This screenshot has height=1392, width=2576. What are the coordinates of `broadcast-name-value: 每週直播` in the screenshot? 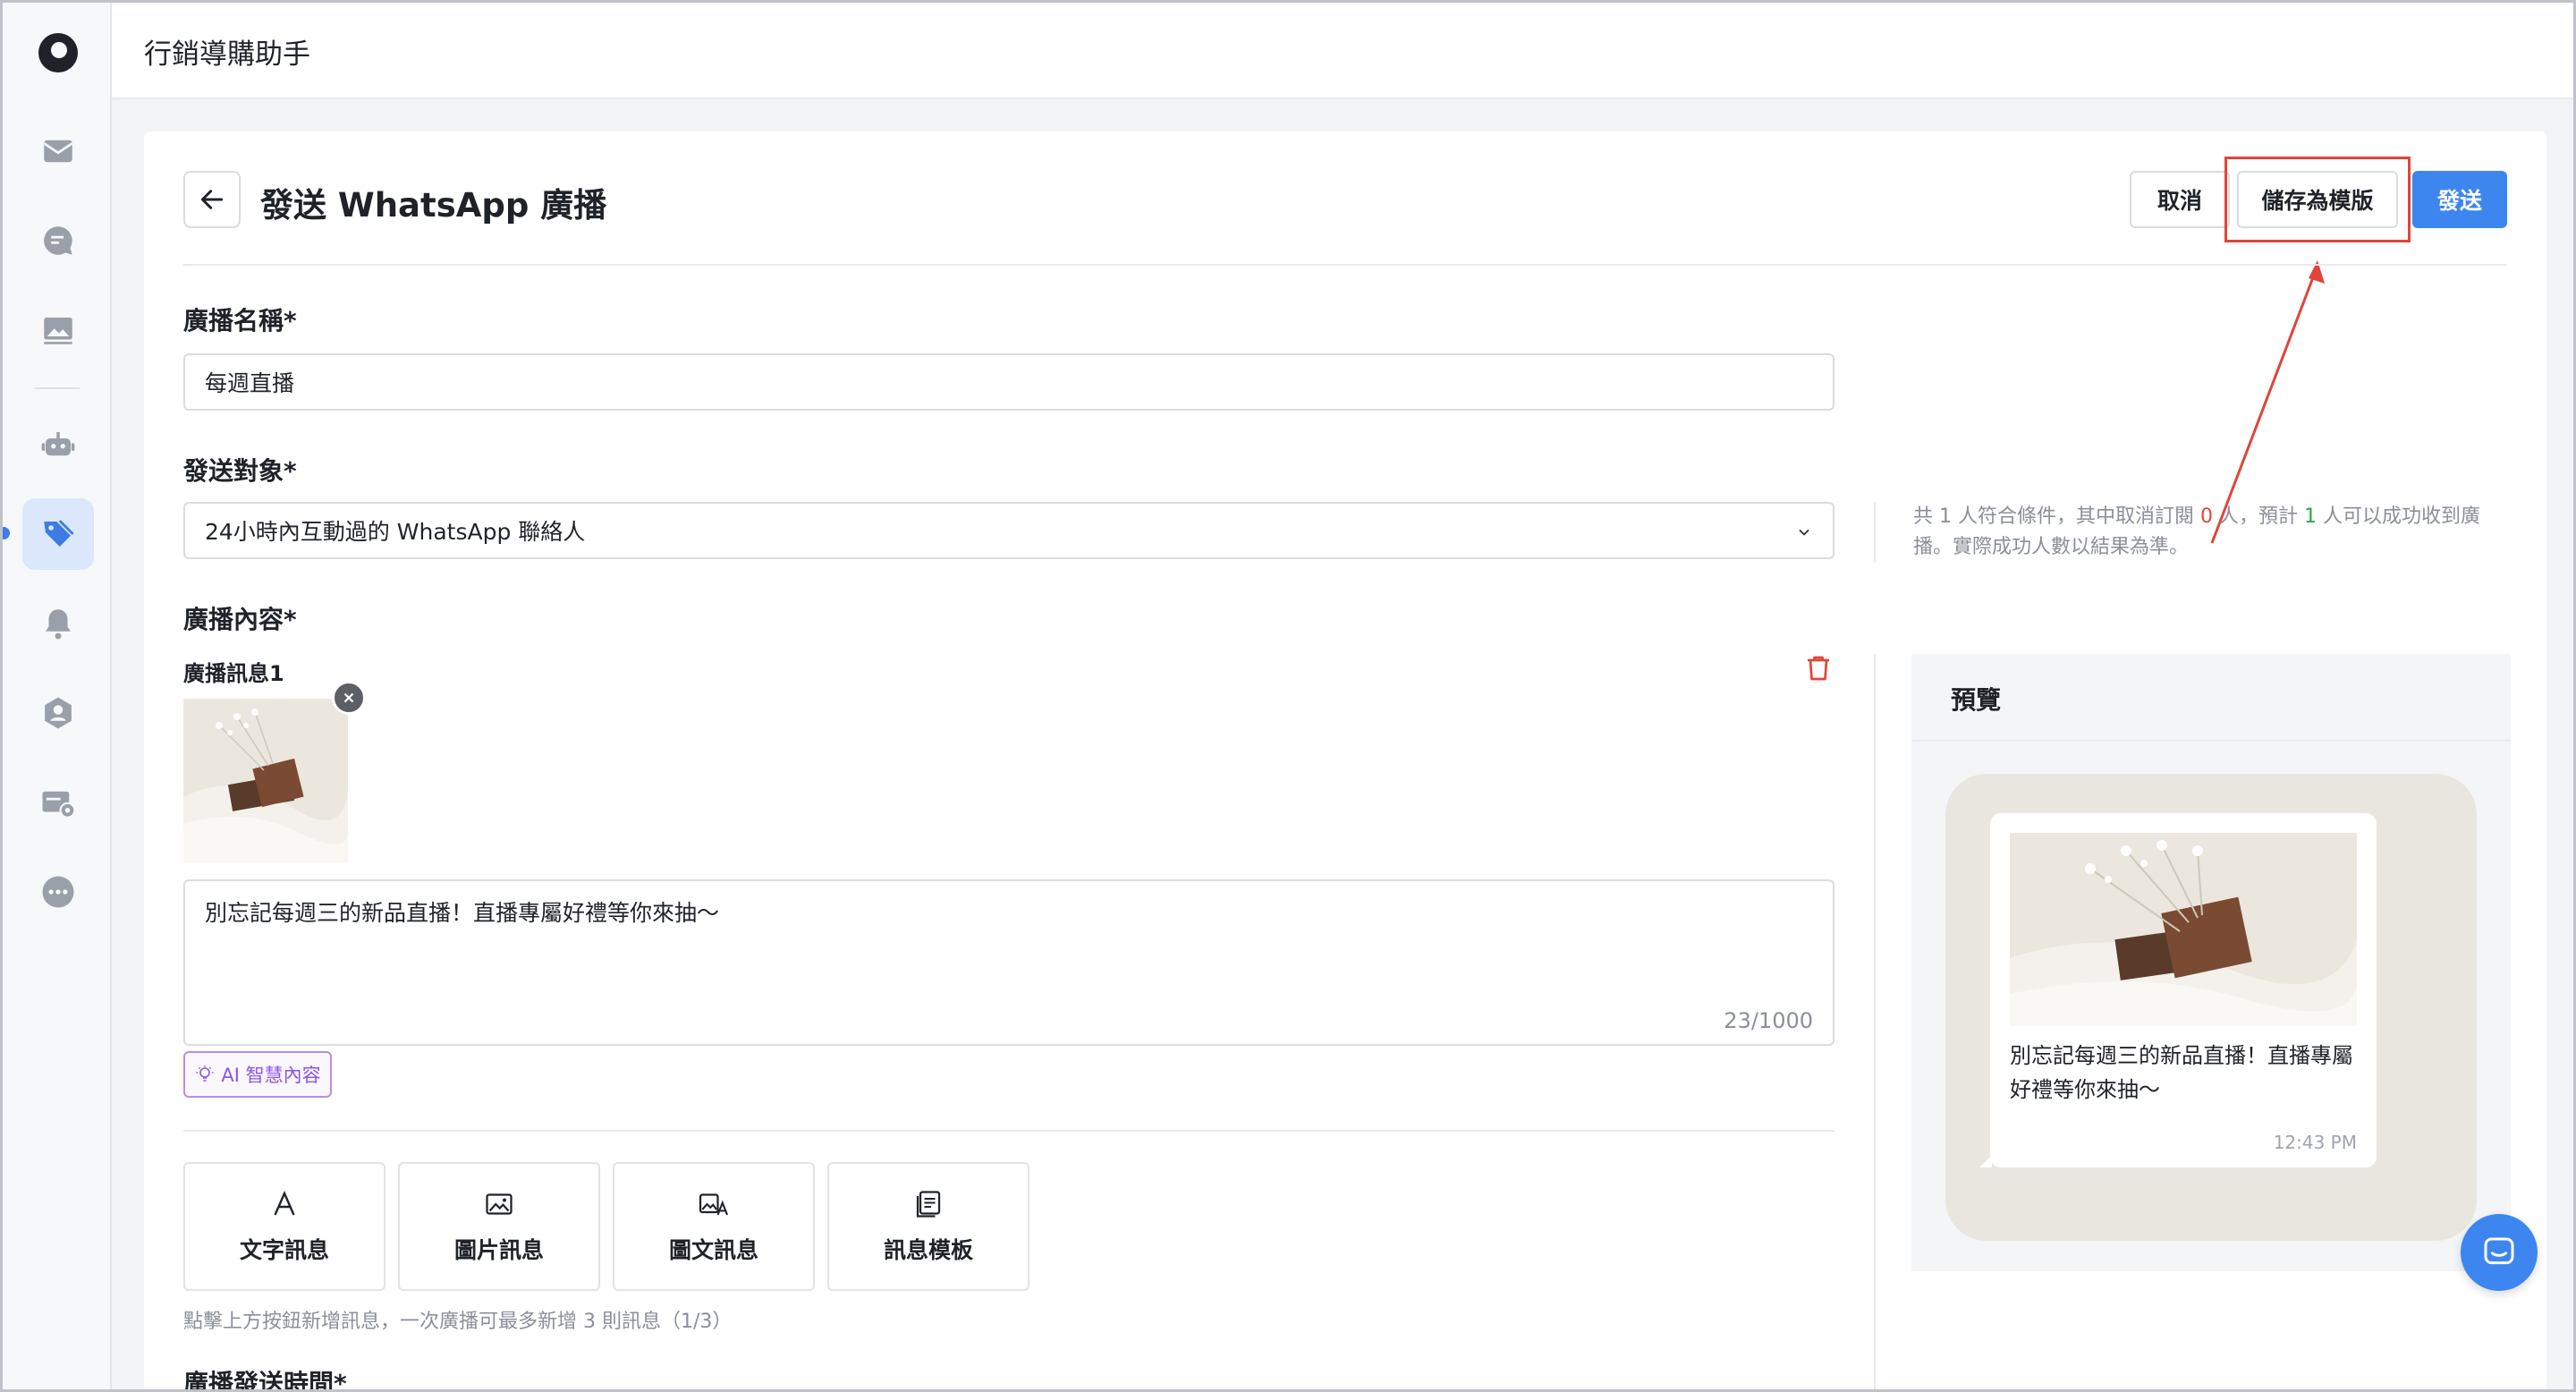 It's located at (250, 383).